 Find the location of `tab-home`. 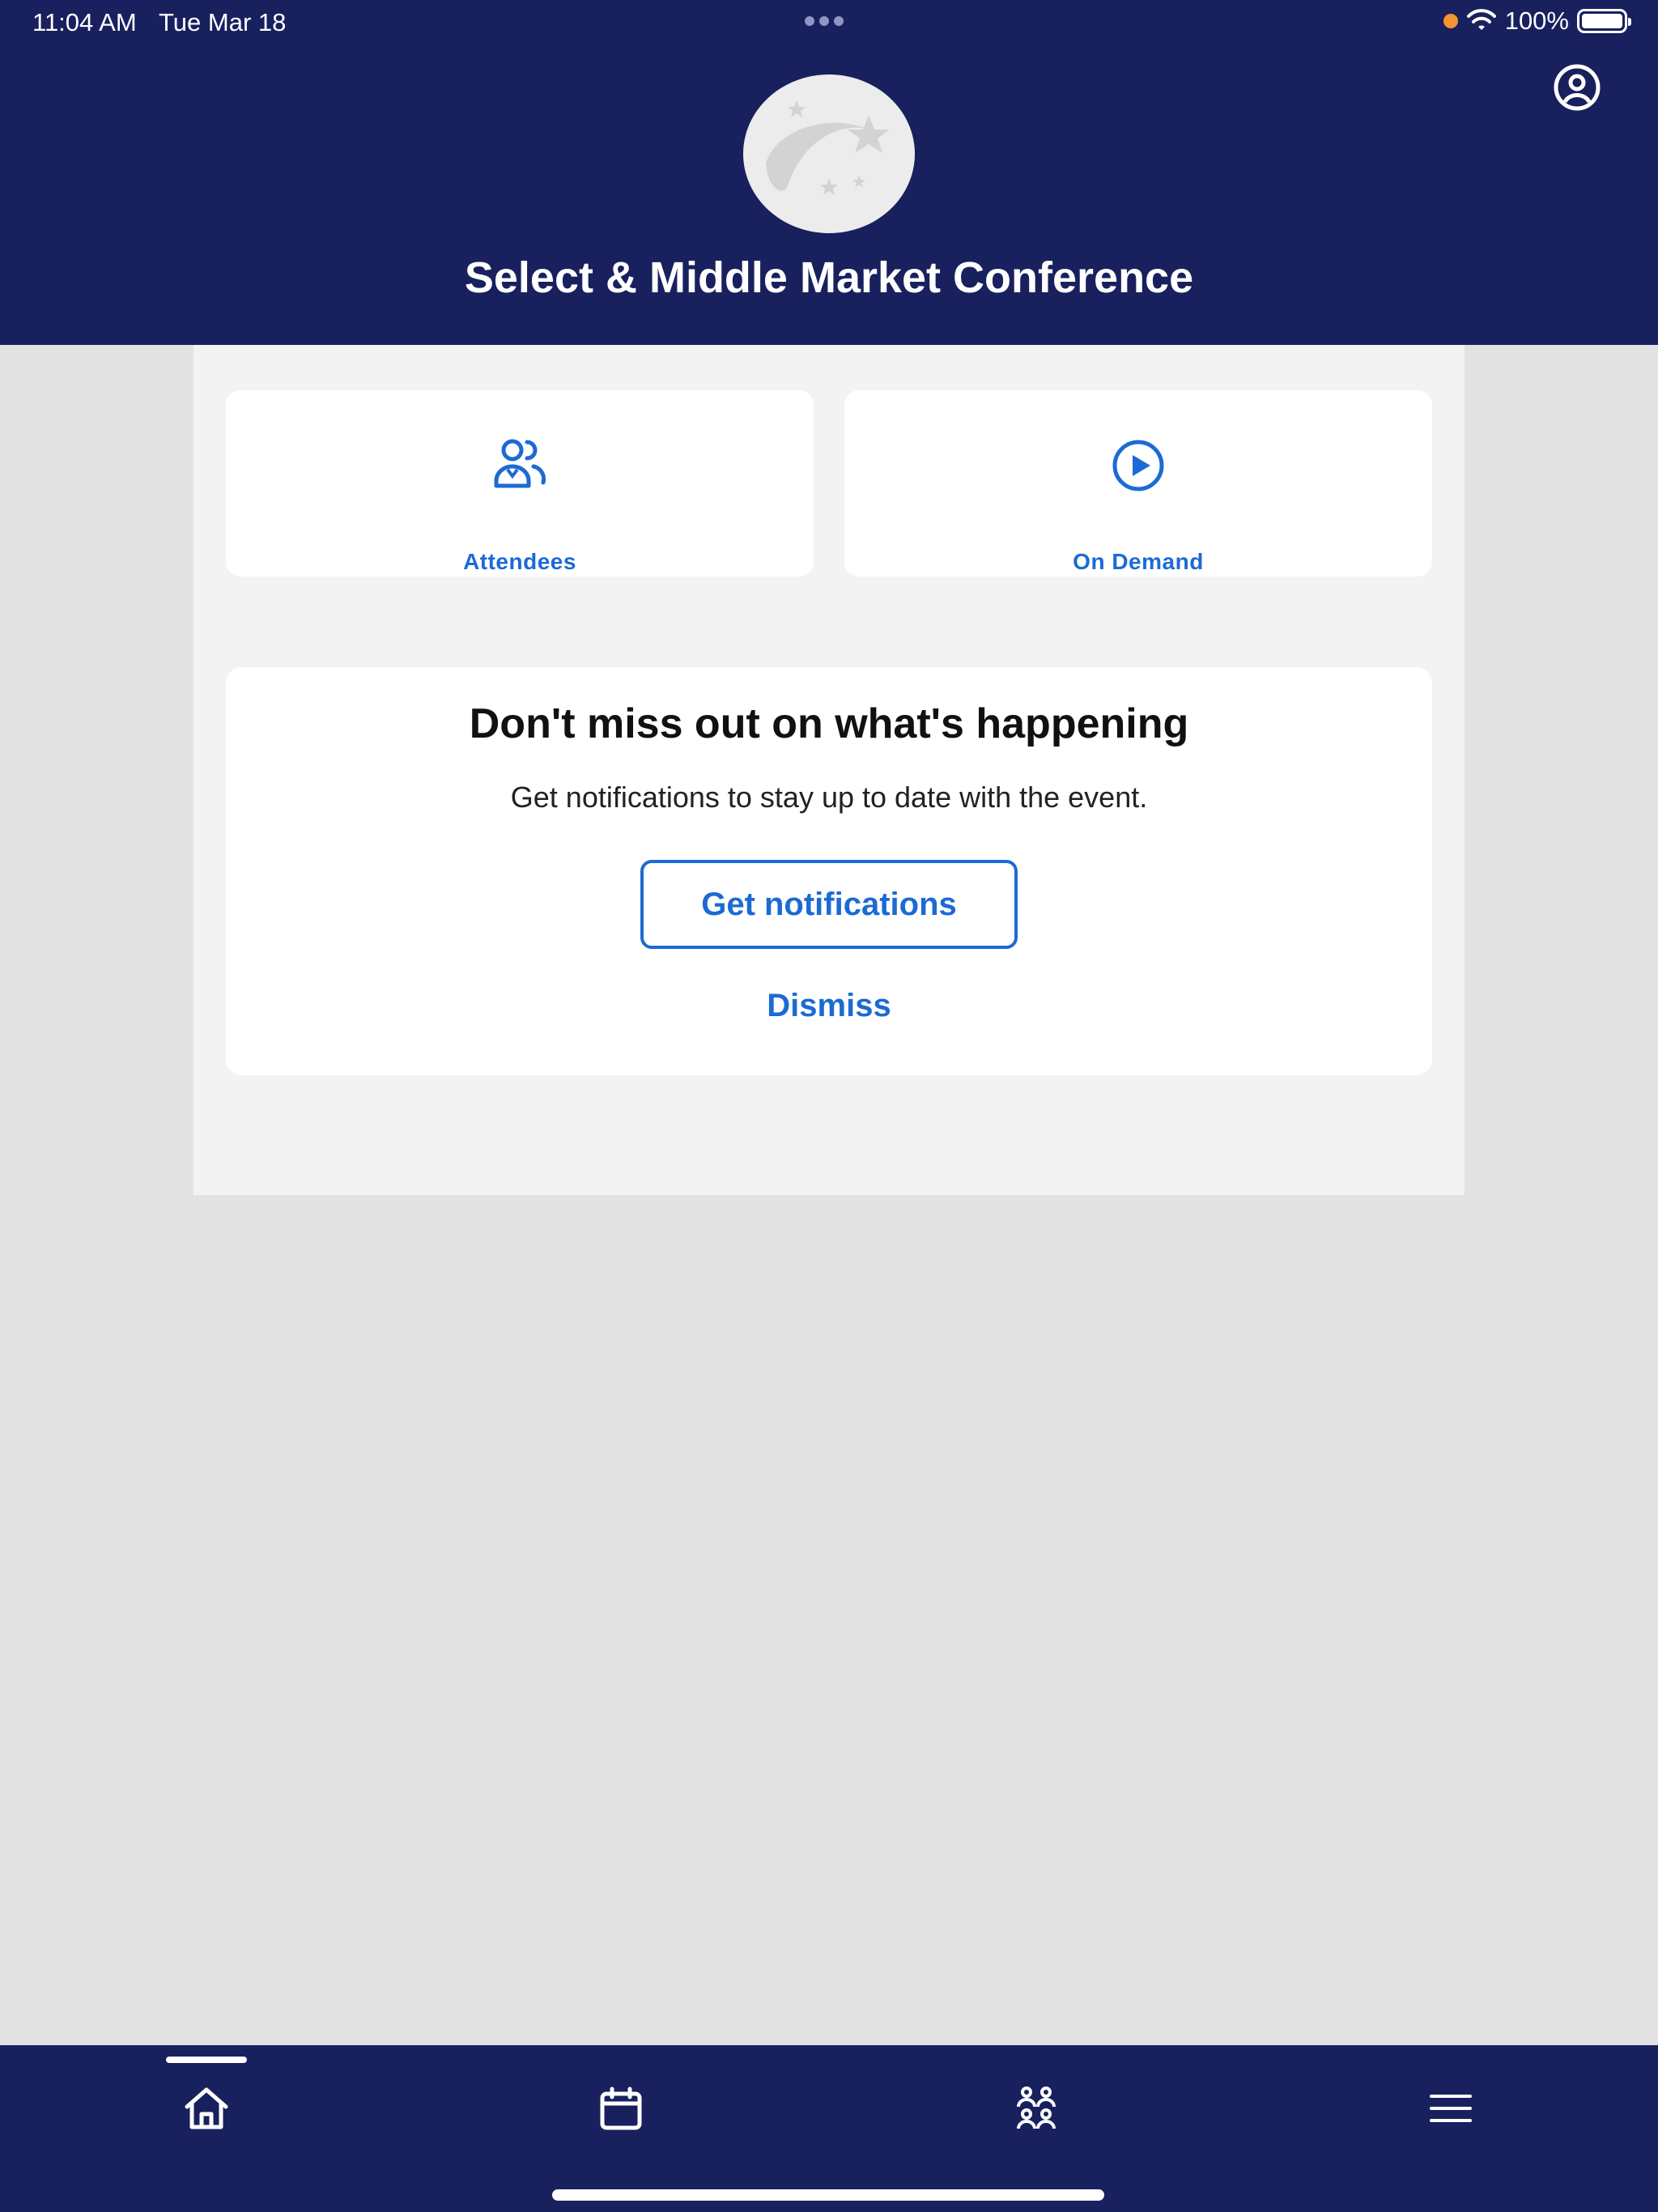

tab-home is located at coordinates (206, 2109).